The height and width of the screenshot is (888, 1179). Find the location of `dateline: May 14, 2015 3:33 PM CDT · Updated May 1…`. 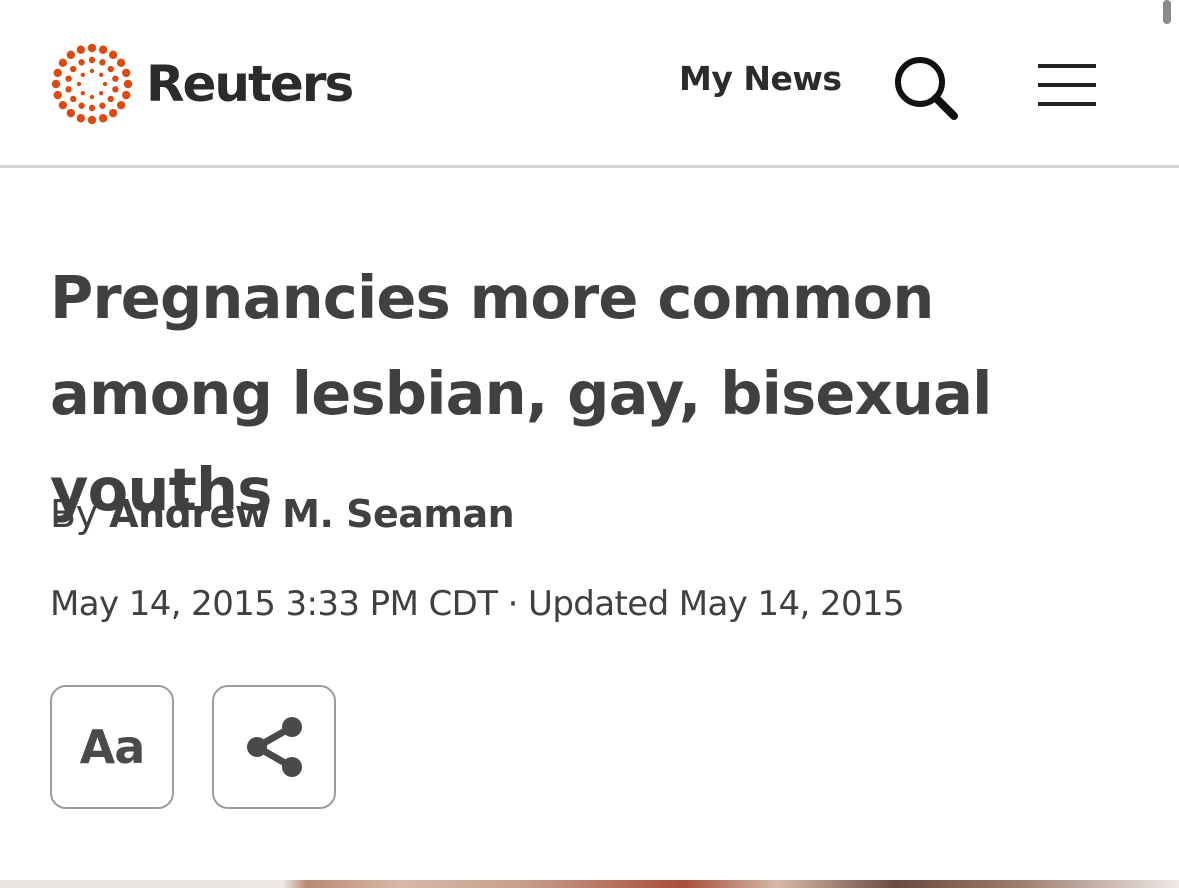

dateline: May 14, 2015 3:33 PM CDT · Updated May 1… is located at coordinates (477, 604).